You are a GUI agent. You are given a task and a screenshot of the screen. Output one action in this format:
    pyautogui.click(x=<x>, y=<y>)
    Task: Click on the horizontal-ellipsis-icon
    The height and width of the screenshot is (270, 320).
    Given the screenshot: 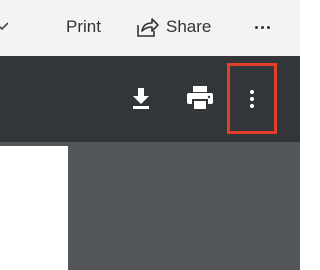 What is the action you would take?
    pyautogui.click(x=262, y=27)
    